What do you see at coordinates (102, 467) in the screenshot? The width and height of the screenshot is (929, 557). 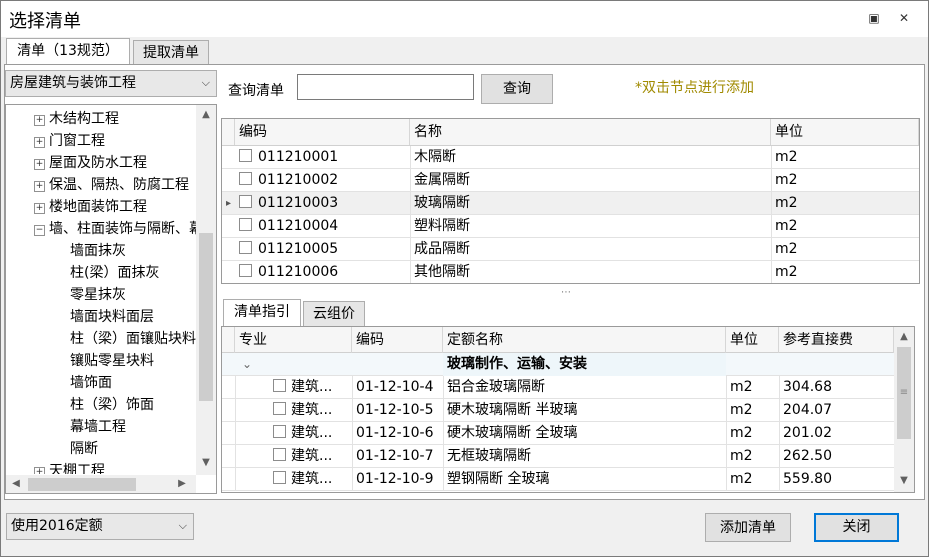 I see `tree-item: + 天棚工程` at bounding box center [102, 467].